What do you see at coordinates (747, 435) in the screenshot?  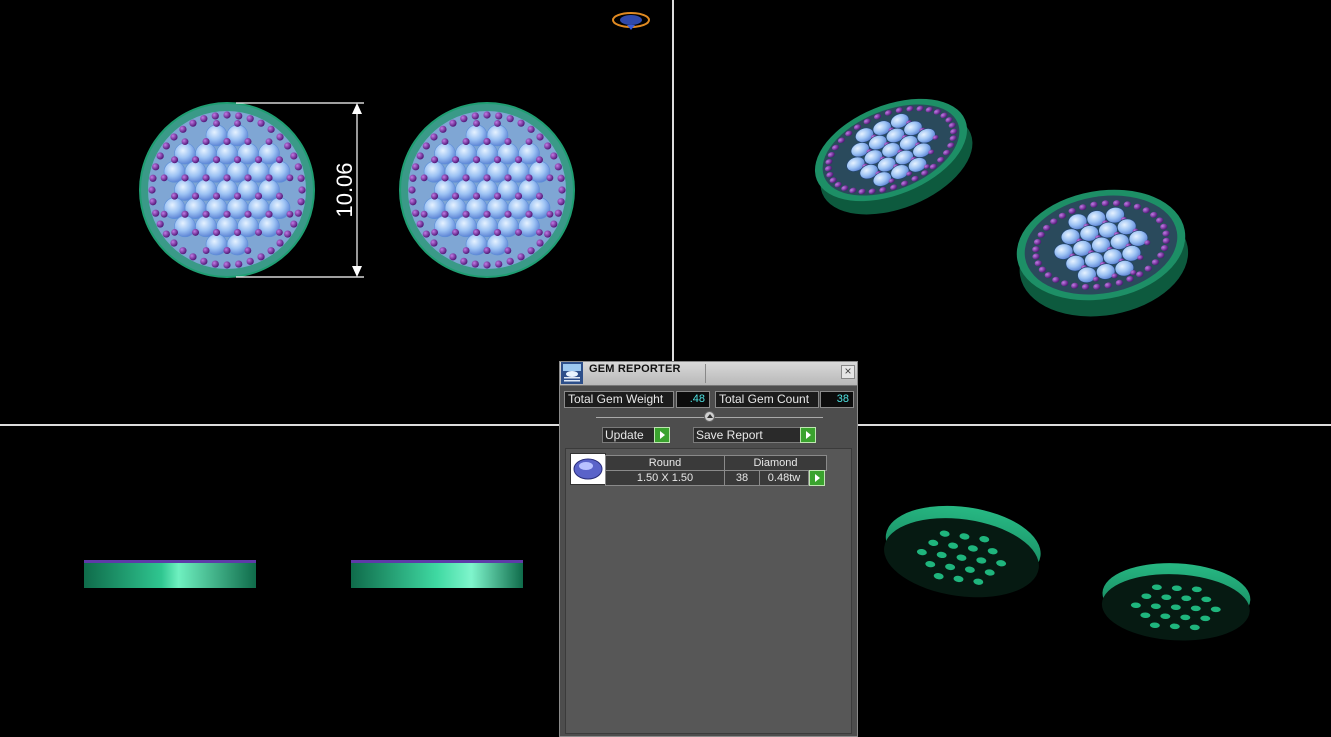 I see `save-report-button: Save Report` at bounding box center [747, 435].